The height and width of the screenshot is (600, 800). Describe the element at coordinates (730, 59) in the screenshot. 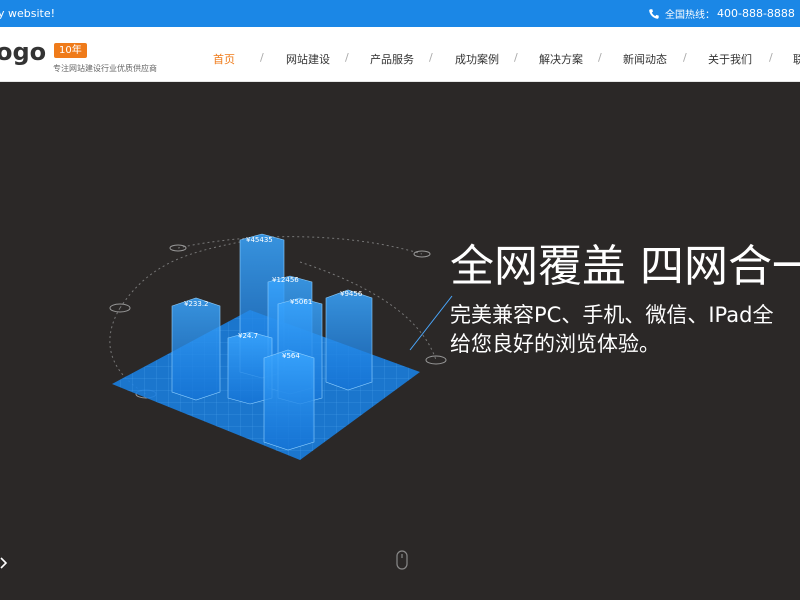

I see `nav-item-about: 关于我们` at that location.